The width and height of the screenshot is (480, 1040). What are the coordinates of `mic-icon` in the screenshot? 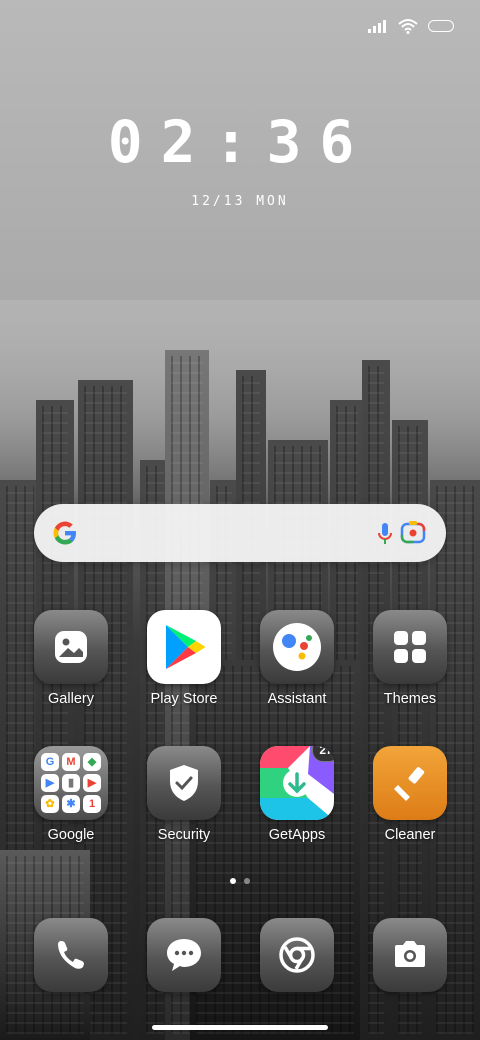 It's located at (385, 534).